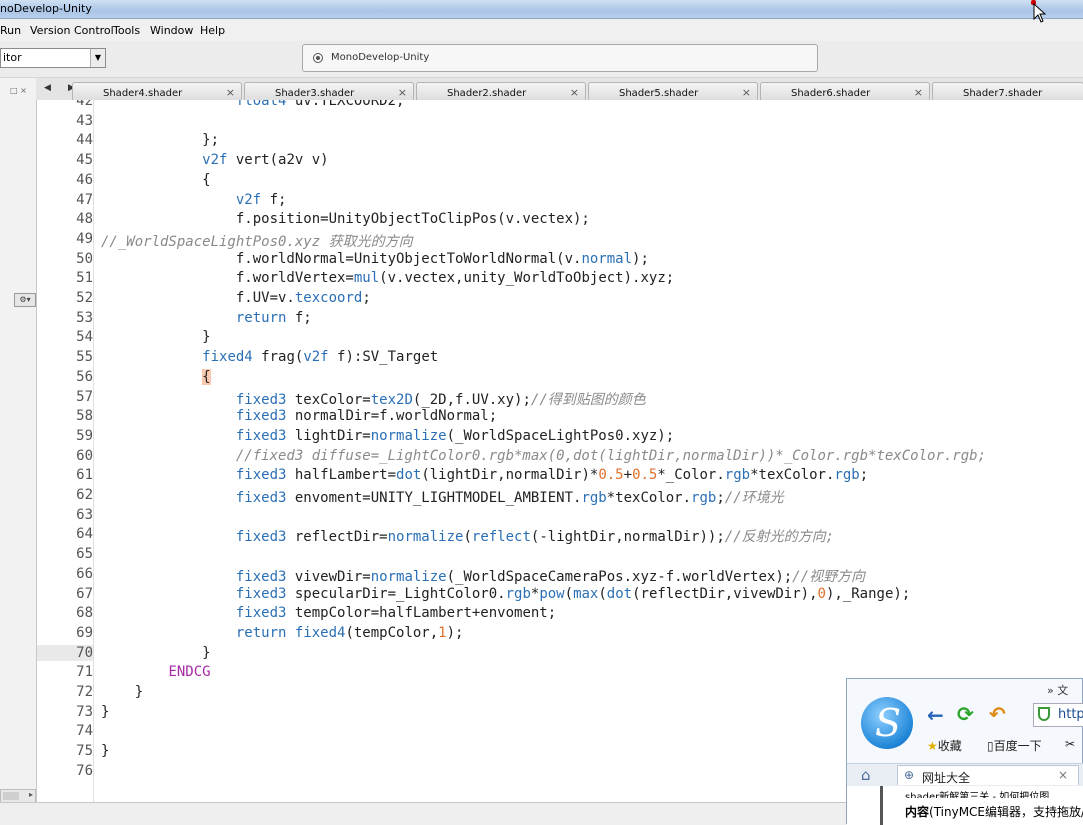 The image size is (1083, 825). Describe the element at coordinates (560, 202) in the screenshot. I see `code-line: 47 v2f f;` at that location.